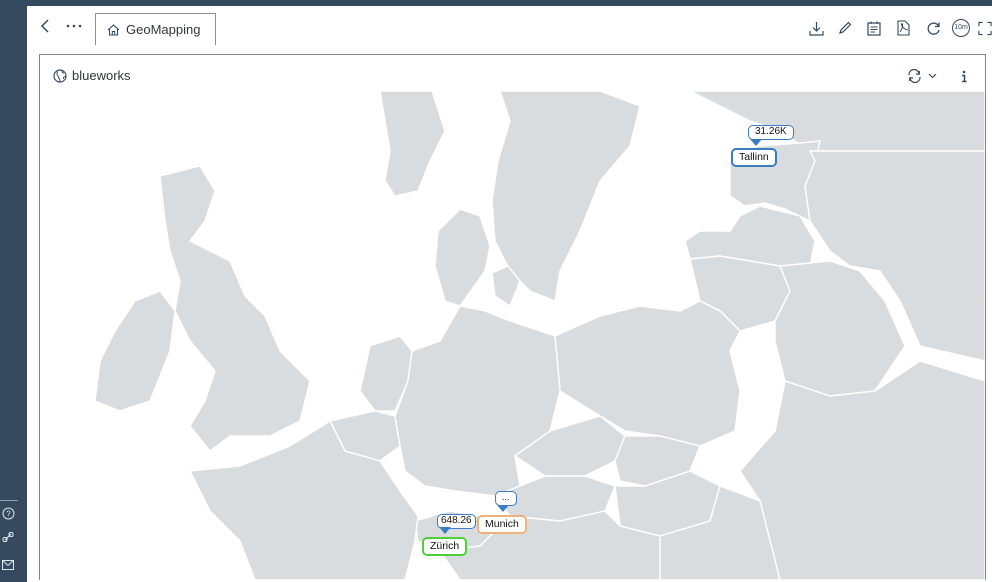 The height and width of the screenshot is (582, 992). I want to click on widget-info-button, so click(964, 76).